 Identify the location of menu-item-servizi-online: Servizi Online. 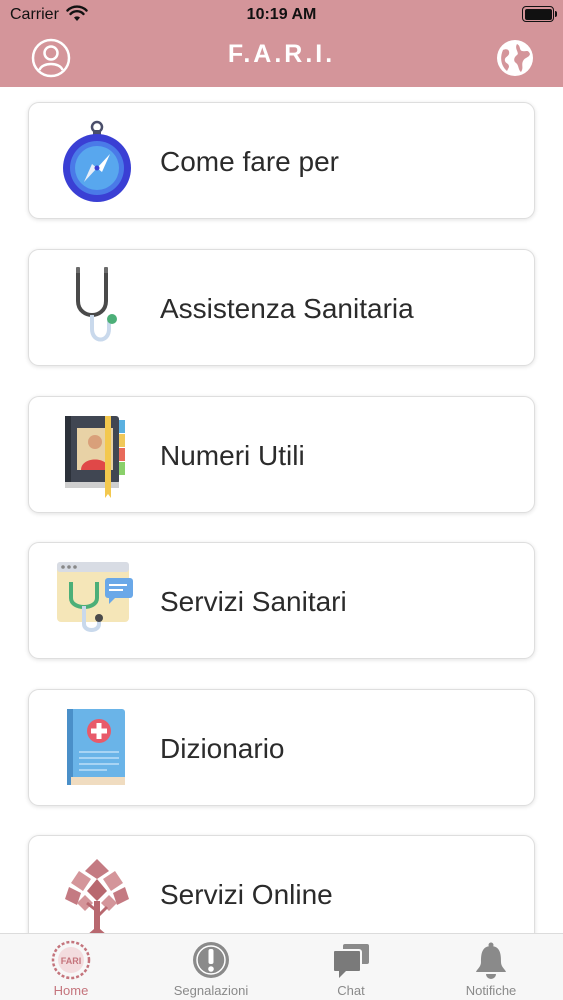
(281, 884).